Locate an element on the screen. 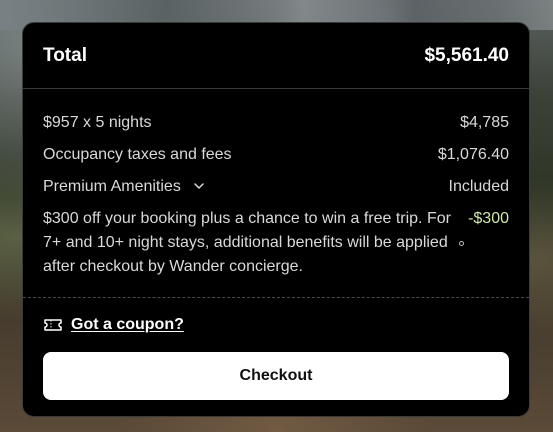 This screenshot has width=553, height=432. line-item-value: $1,076.40 is located at coordinates (473, 154).